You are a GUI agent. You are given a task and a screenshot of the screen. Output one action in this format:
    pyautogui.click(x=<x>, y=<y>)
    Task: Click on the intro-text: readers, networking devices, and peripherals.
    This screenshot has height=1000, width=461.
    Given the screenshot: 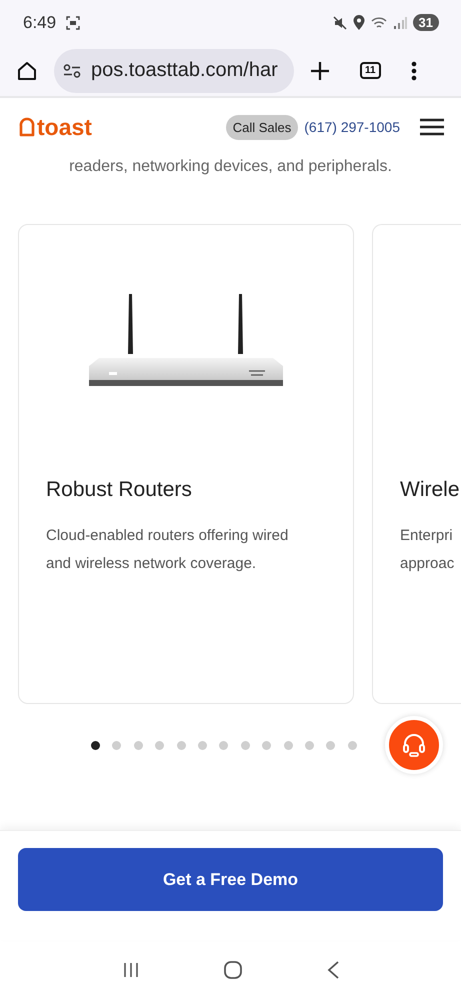 What is the action you would take?
    pyautogui.click(x=230, y=167)
    